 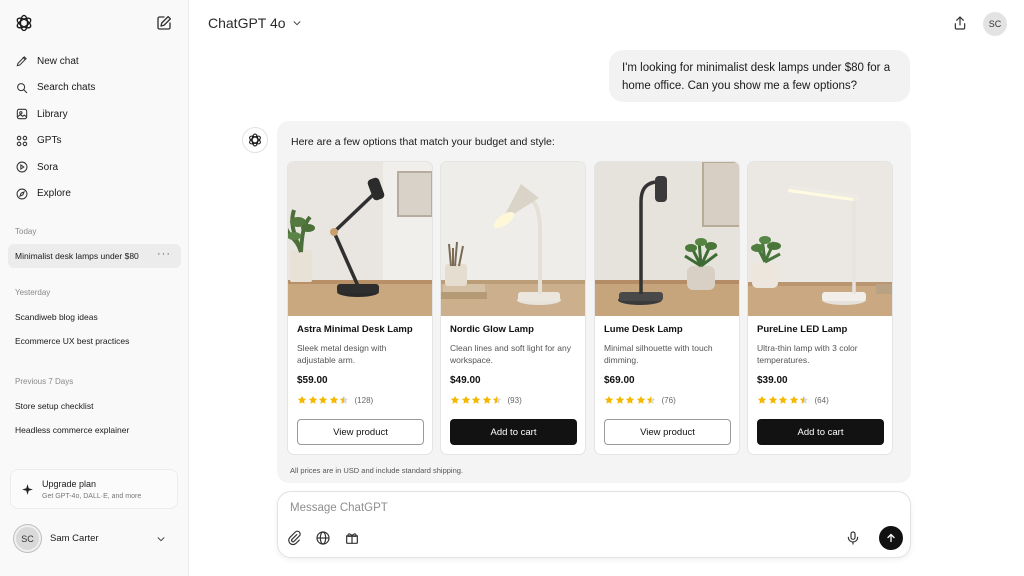 I want to click on product-price: $49.00, so click(x=465, y=380).